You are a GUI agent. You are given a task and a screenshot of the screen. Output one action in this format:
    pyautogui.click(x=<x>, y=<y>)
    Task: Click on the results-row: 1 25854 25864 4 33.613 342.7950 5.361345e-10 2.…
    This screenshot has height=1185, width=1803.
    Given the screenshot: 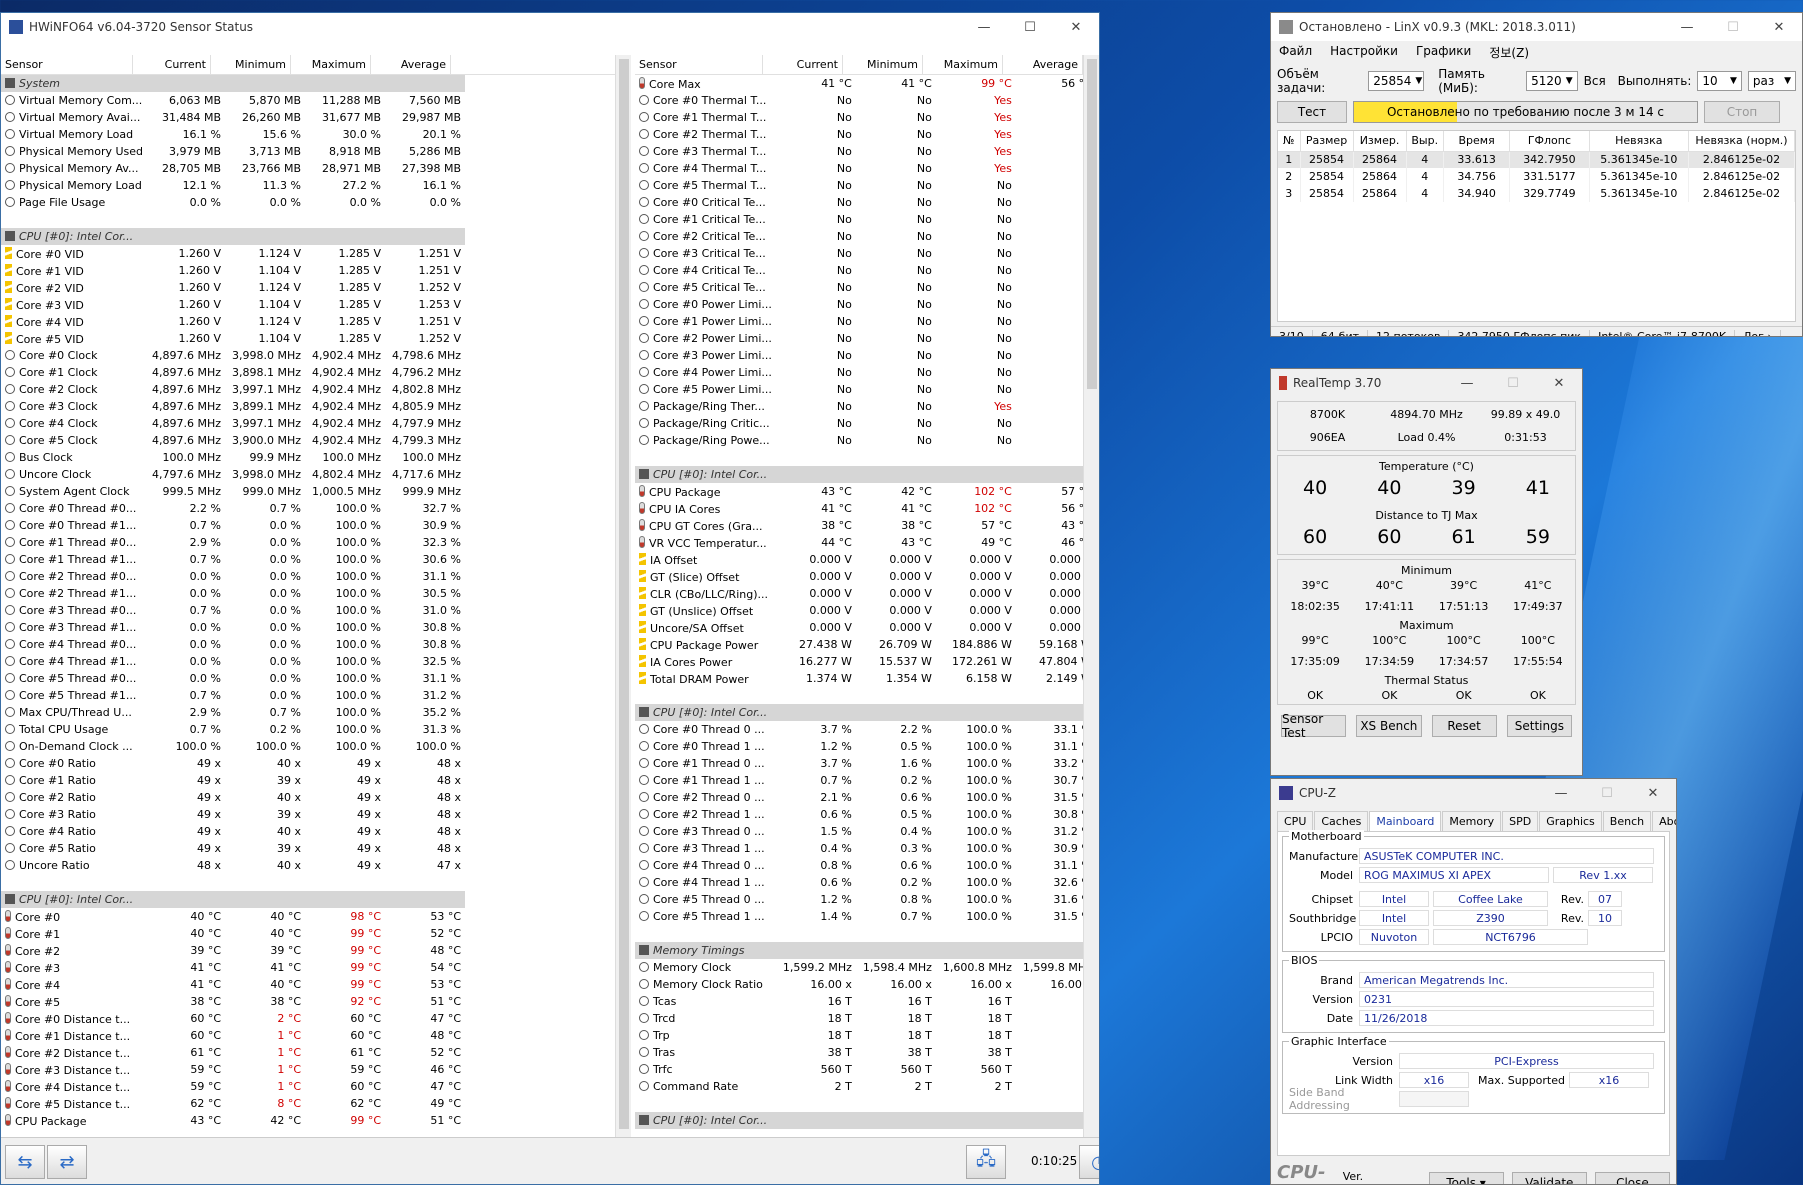 What is the action you would take?
    pyautogui.click(x=1536, y=159)
    